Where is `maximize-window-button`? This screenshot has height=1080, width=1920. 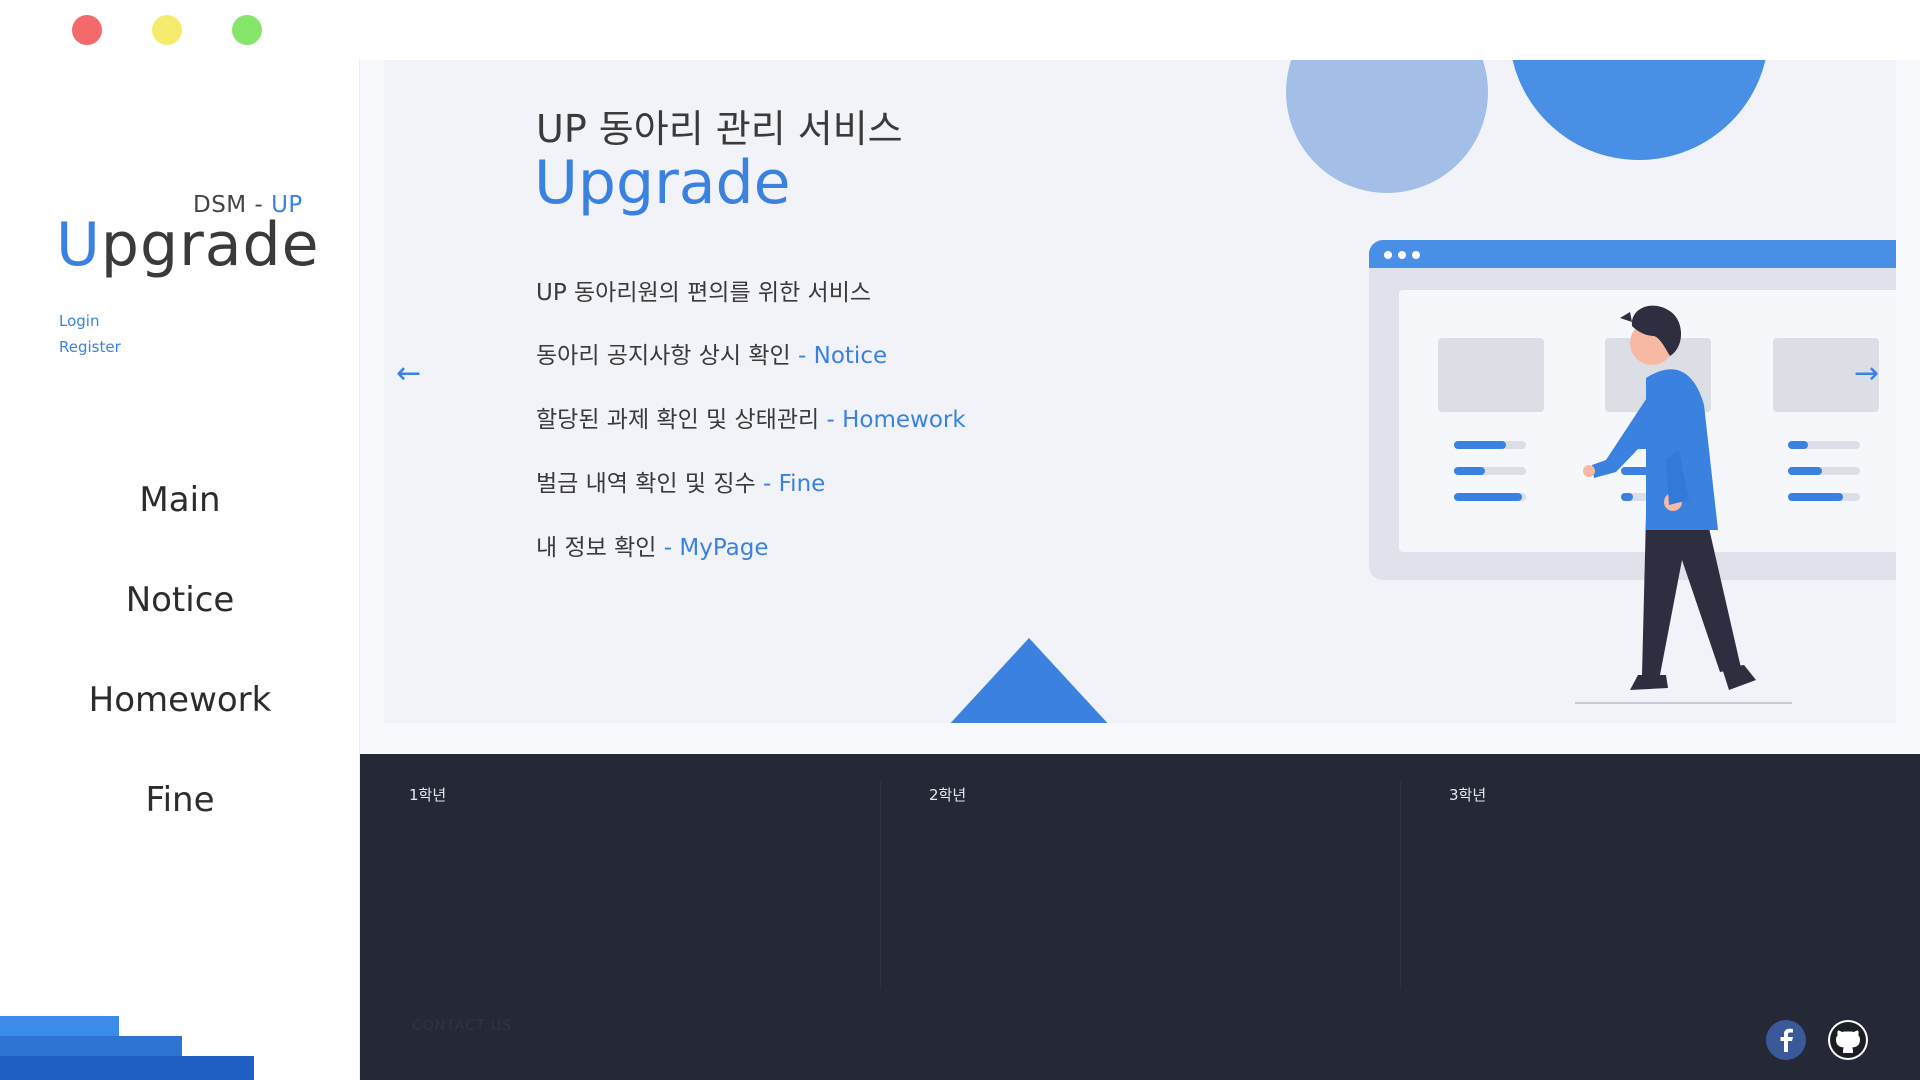
maximize-window-button is located at coordinates (247, 30).